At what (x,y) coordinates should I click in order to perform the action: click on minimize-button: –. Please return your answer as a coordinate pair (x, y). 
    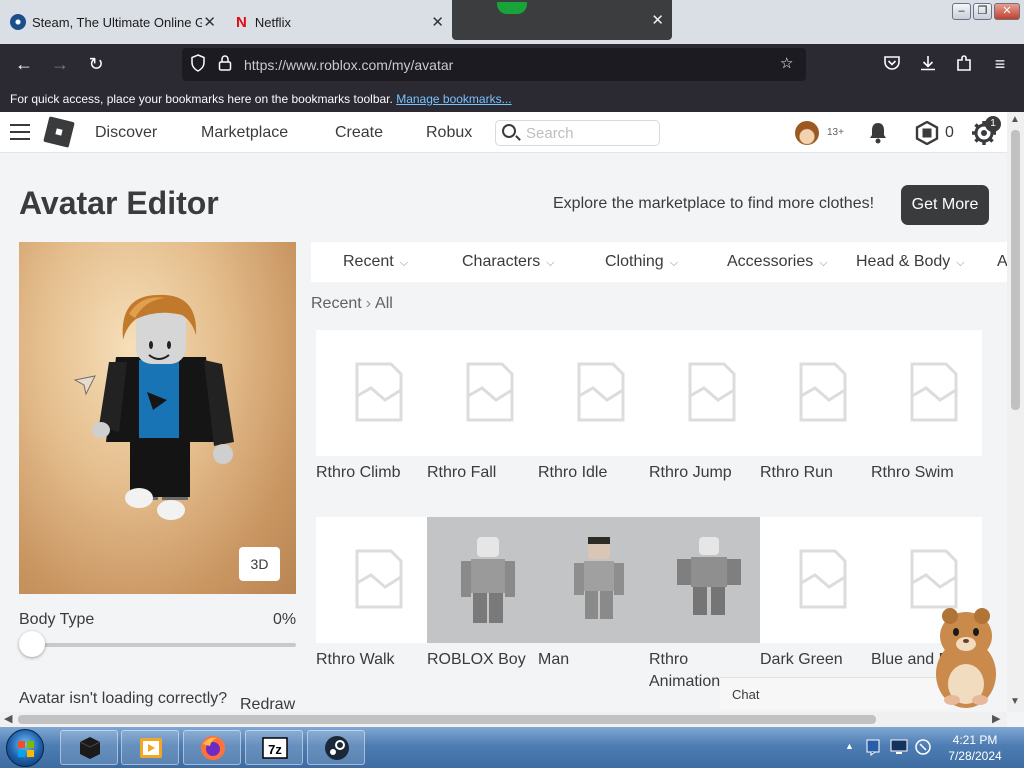
    Looking at the image, I should click on (961, 11).